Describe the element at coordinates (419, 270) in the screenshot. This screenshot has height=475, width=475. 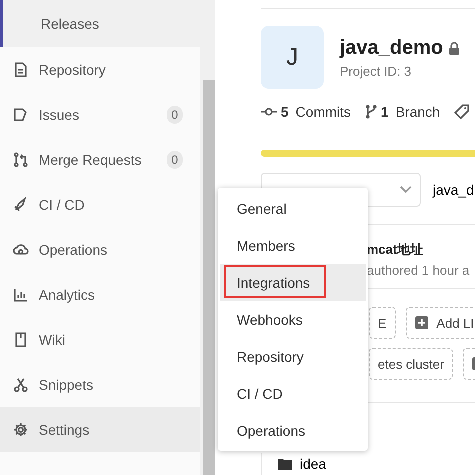
I see `commit-meta: authored 1 hour a` at that location.